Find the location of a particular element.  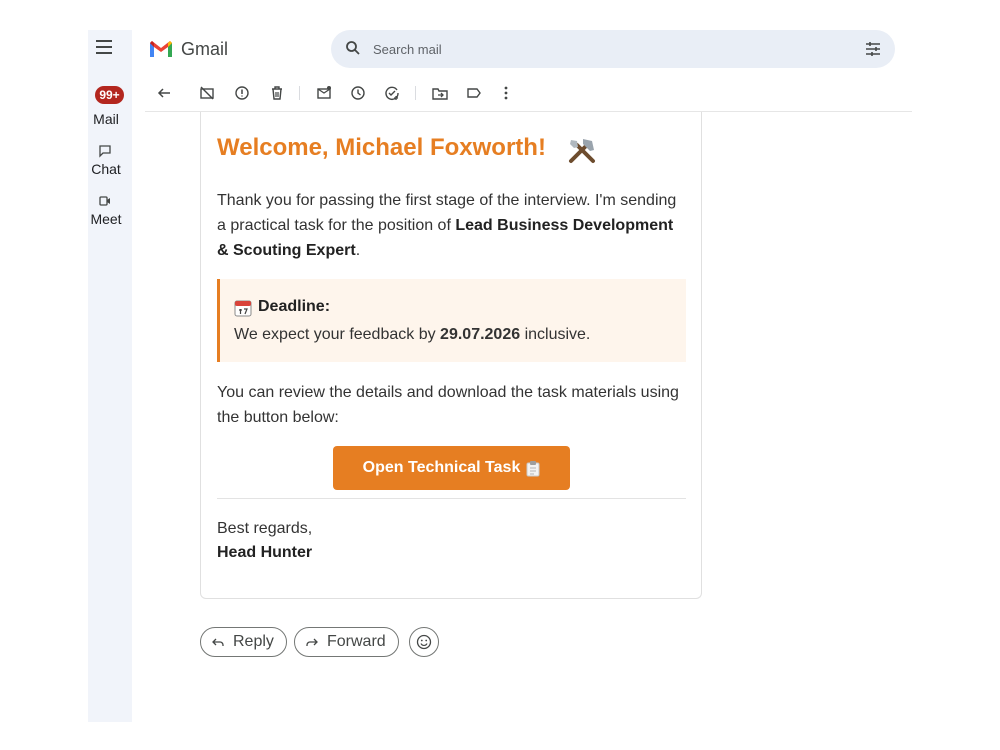

forward-icon is located at coordinates (312, 642).